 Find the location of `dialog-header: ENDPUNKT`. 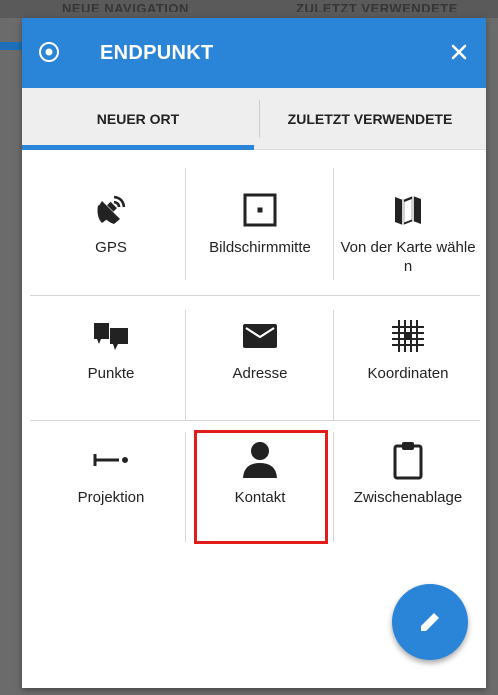

dialog-header: ENDPUNKT is located at coordinates (254, 53).